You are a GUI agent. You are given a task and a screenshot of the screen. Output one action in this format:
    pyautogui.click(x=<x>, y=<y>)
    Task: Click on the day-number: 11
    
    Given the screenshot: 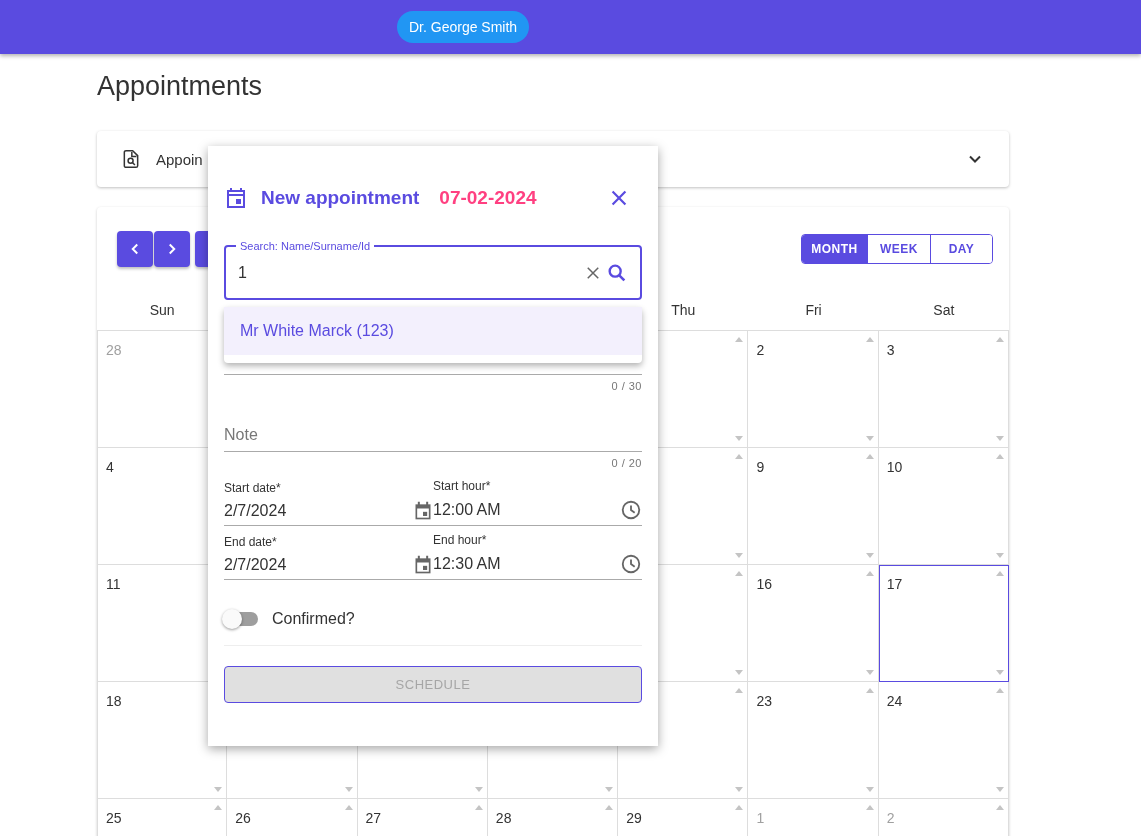 What is the action you would take?
    pyautogui.click(x=113, y=584)
    